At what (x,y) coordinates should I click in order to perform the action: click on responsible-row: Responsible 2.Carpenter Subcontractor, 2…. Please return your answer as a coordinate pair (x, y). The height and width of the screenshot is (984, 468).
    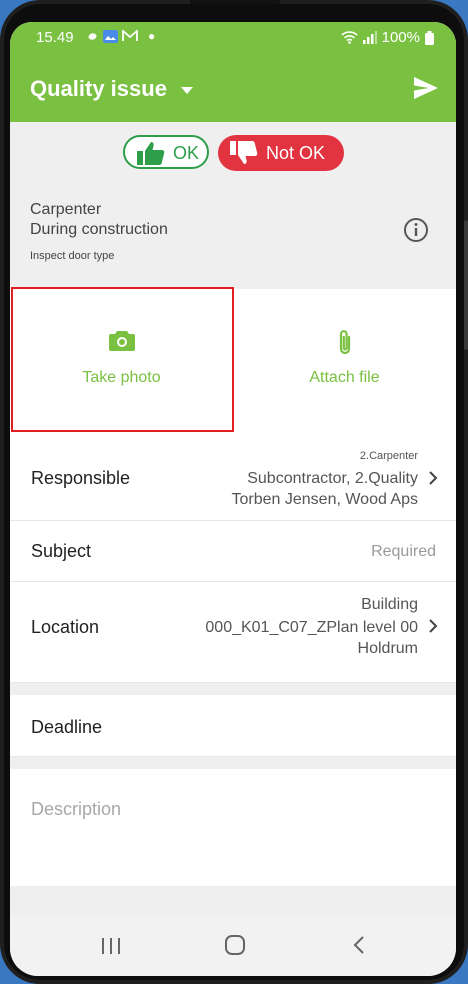
    Looking at the image, I should click on (233, 476).